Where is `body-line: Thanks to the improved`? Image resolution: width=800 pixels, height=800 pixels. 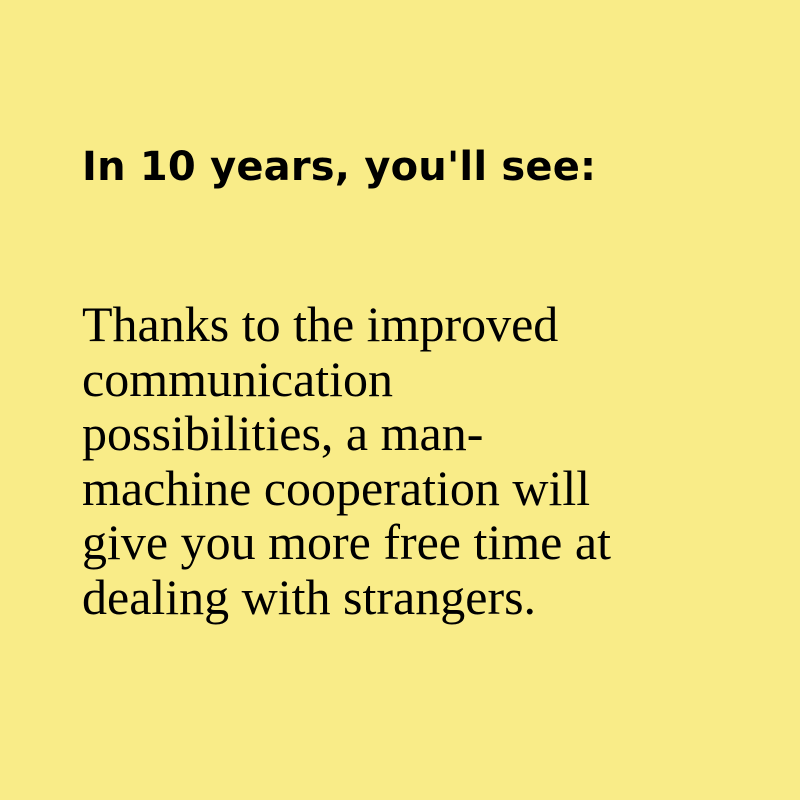
body-line: Thanks to the improved is located at coordinates (320, 324).